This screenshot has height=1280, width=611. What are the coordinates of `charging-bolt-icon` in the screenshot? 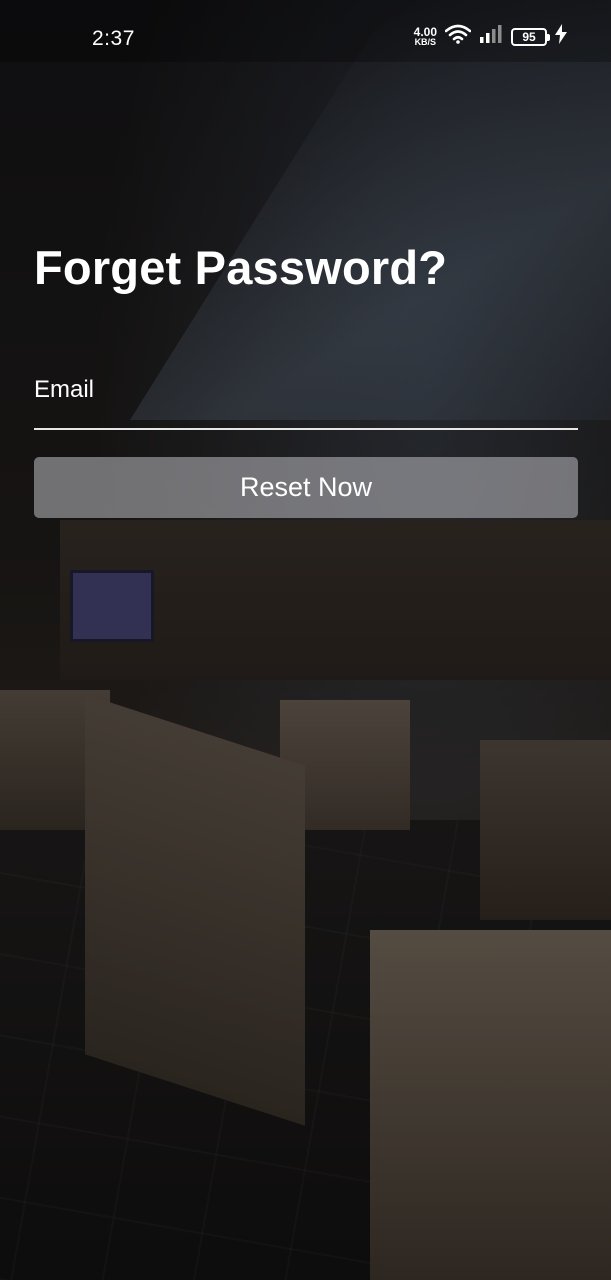 It's located at (561, 36).